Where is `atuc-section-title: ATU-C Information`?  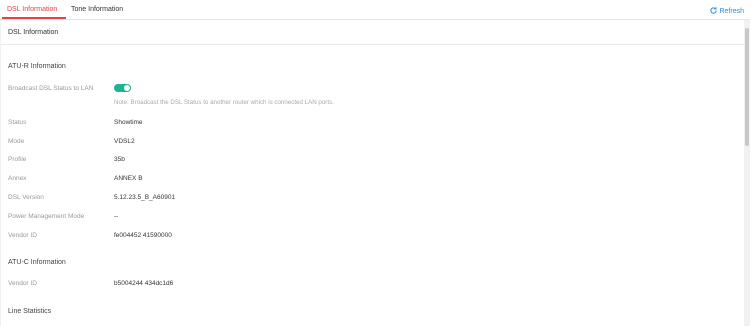
atuc-section-title: ATU-C Information is located at coordinates (37, 262).